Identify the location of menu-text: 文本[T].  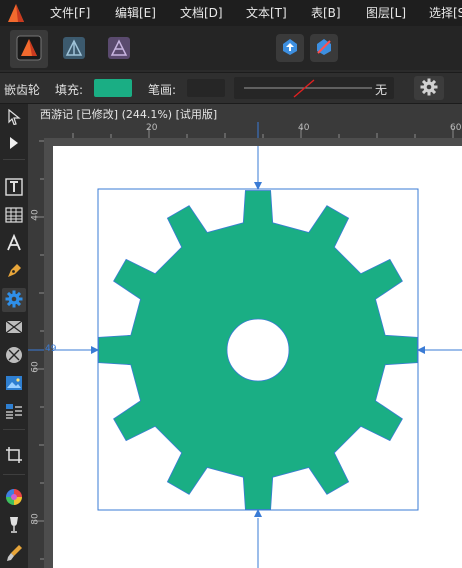
(266, 12).